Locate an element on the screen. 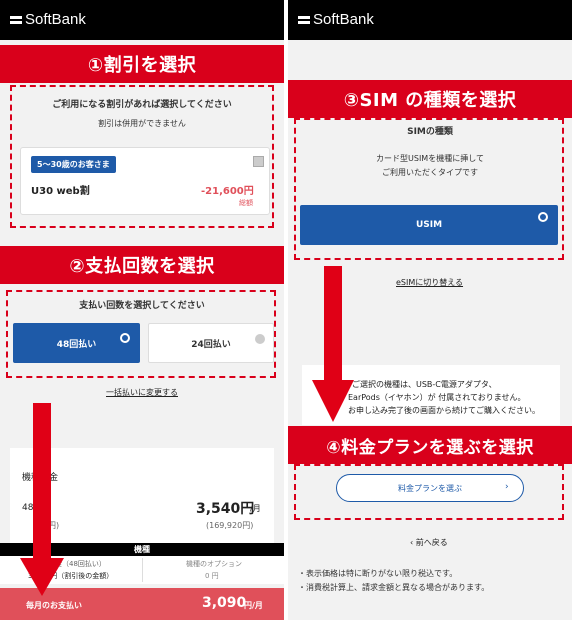 This screenshot has height=620, width=572. notice-line2: EarPods（イヤホン）が 付属されておりません。 is located at coordinates (437, 397).